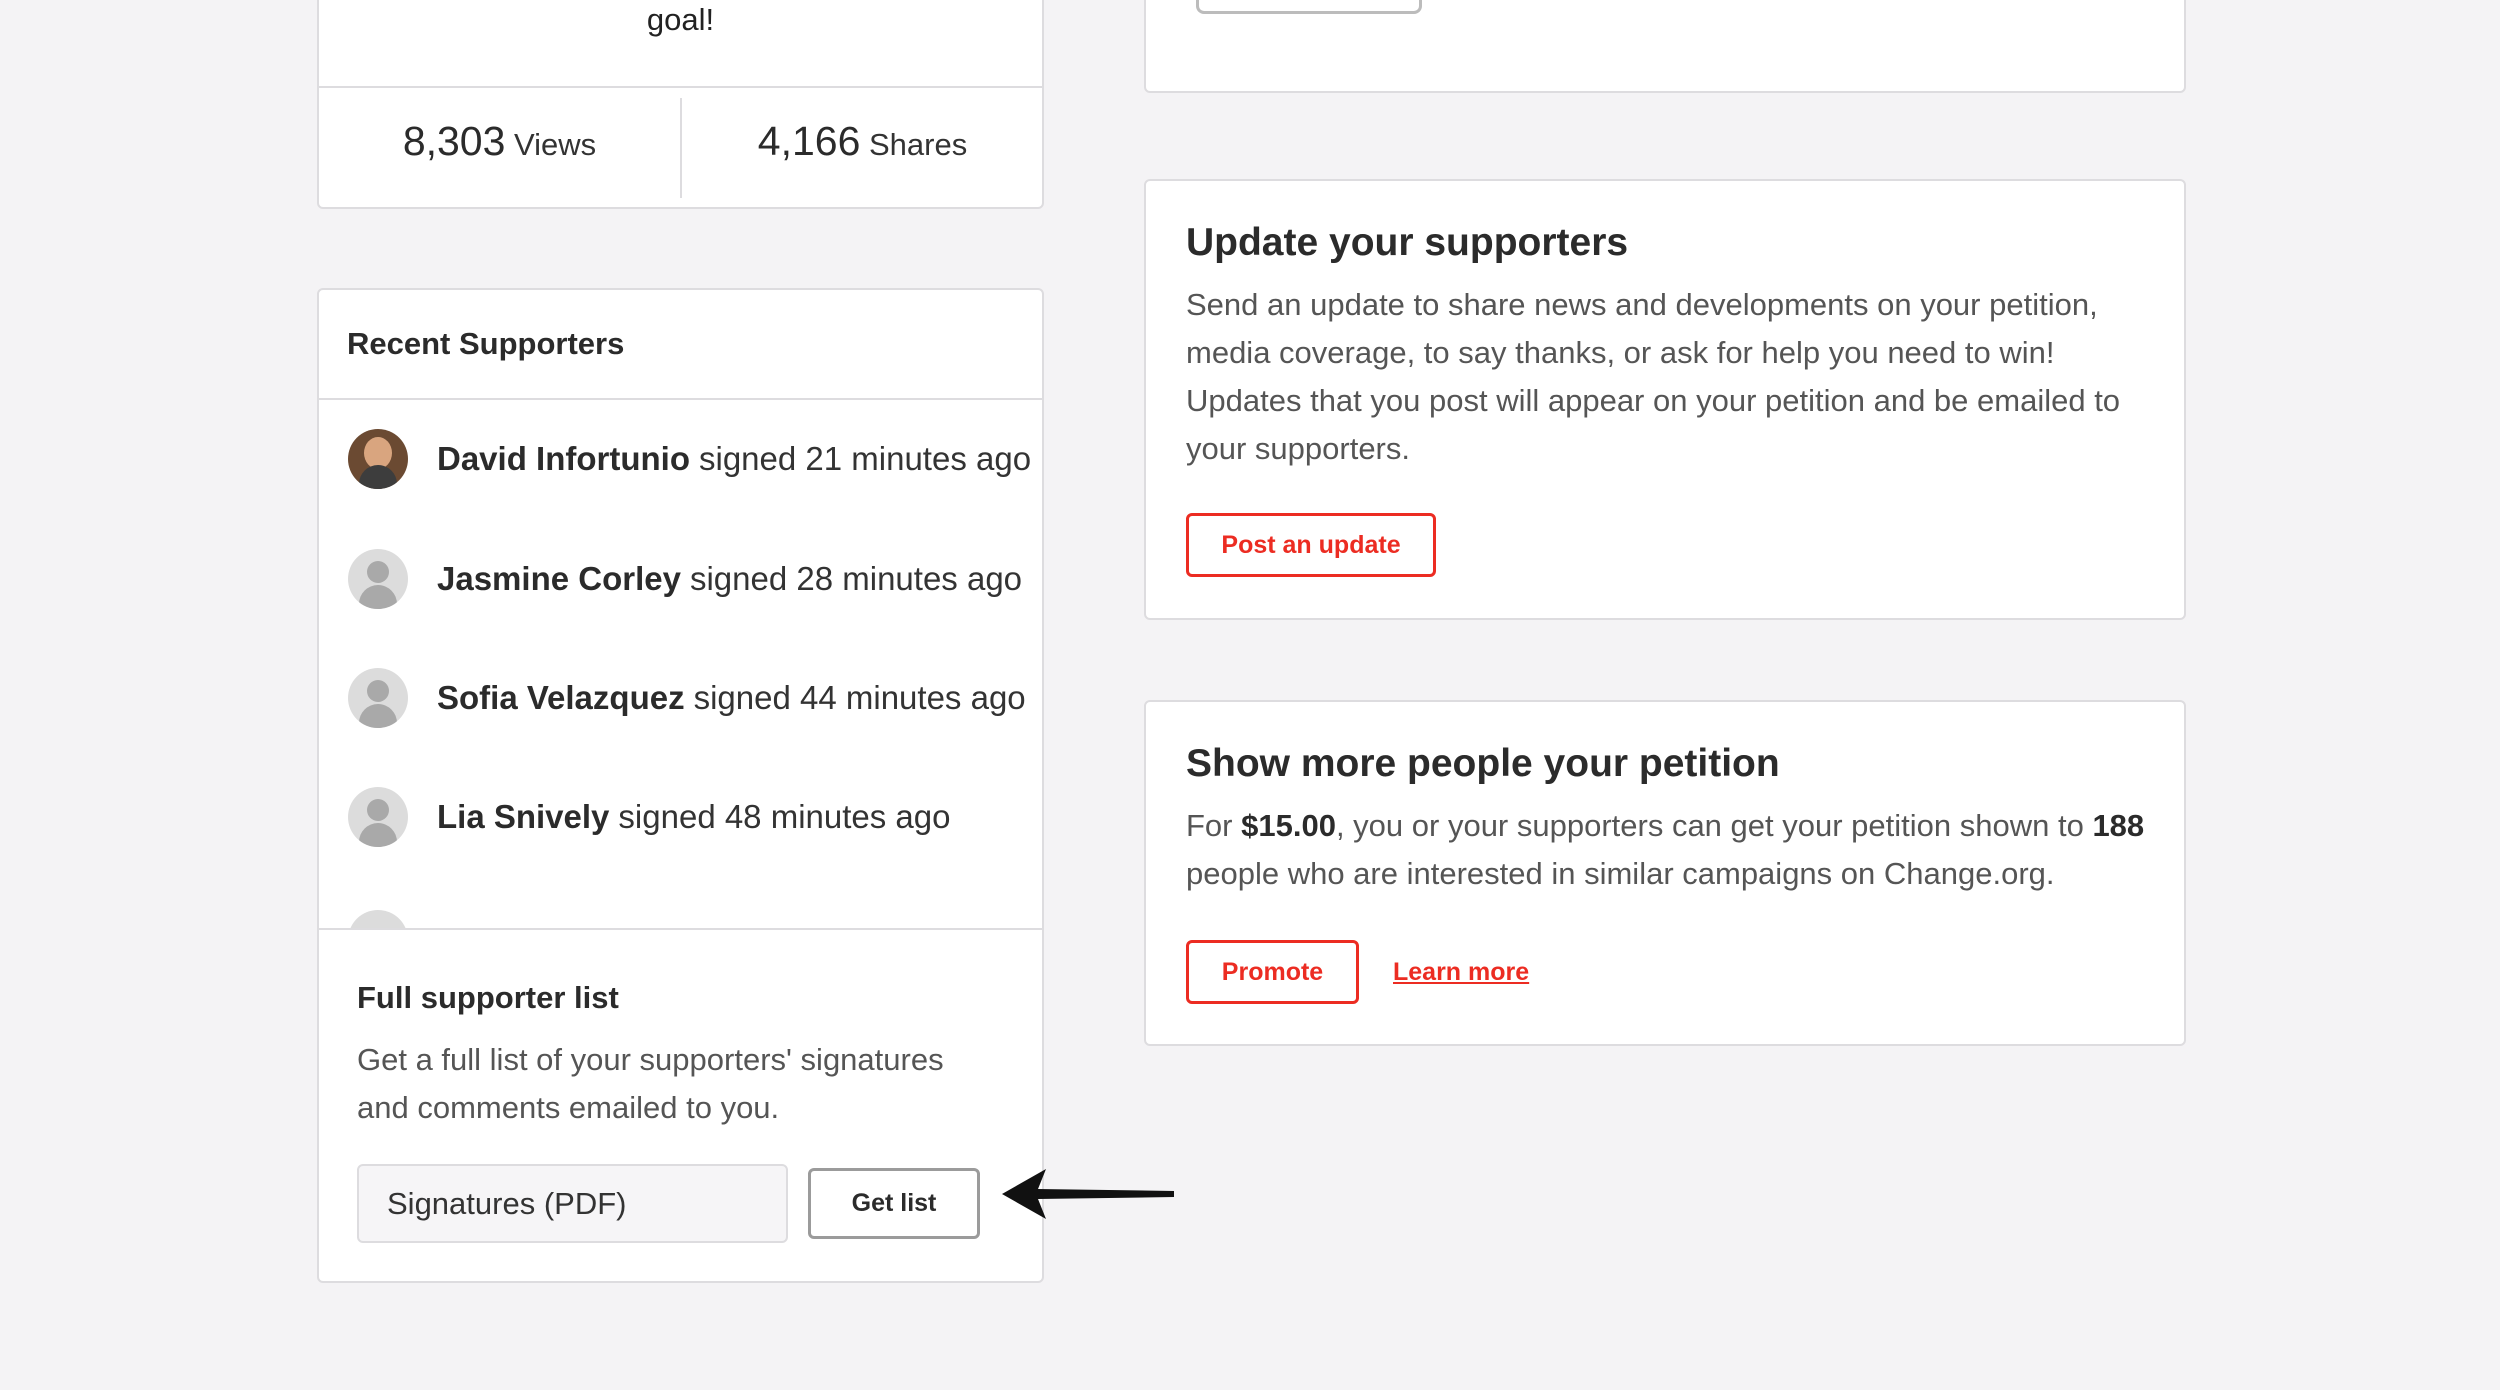  What do you see at coordinates (1311, 545) in the screenshot?
I see `post-update-button: Post an update` at bounding box center [1311, 545].